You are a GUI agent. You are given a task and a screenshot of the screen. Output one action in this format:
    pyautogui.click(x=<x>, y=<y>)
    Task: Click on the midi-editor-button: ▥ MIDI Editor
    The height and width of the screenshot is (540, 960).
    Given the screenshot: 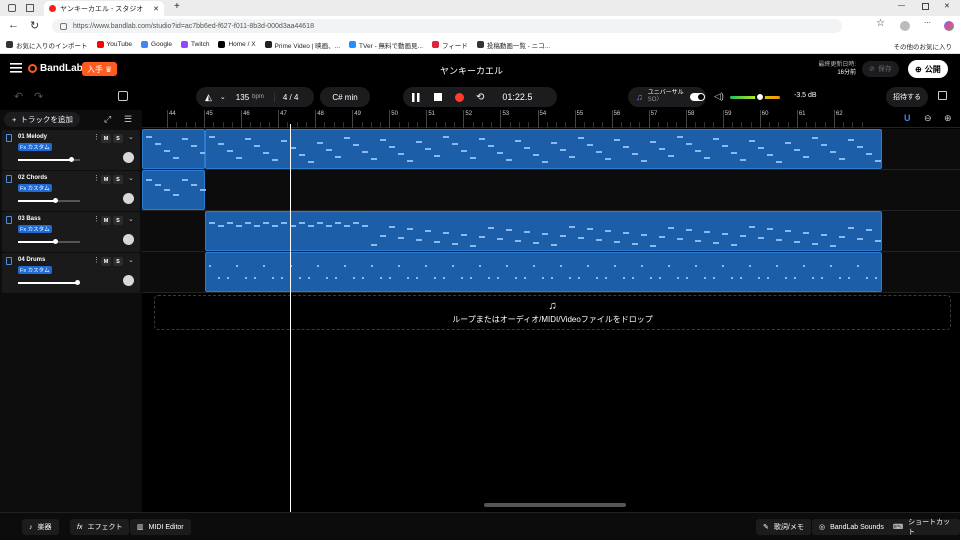 What is the action you would take?
    pyautogui.click(x=160, y=527)
    